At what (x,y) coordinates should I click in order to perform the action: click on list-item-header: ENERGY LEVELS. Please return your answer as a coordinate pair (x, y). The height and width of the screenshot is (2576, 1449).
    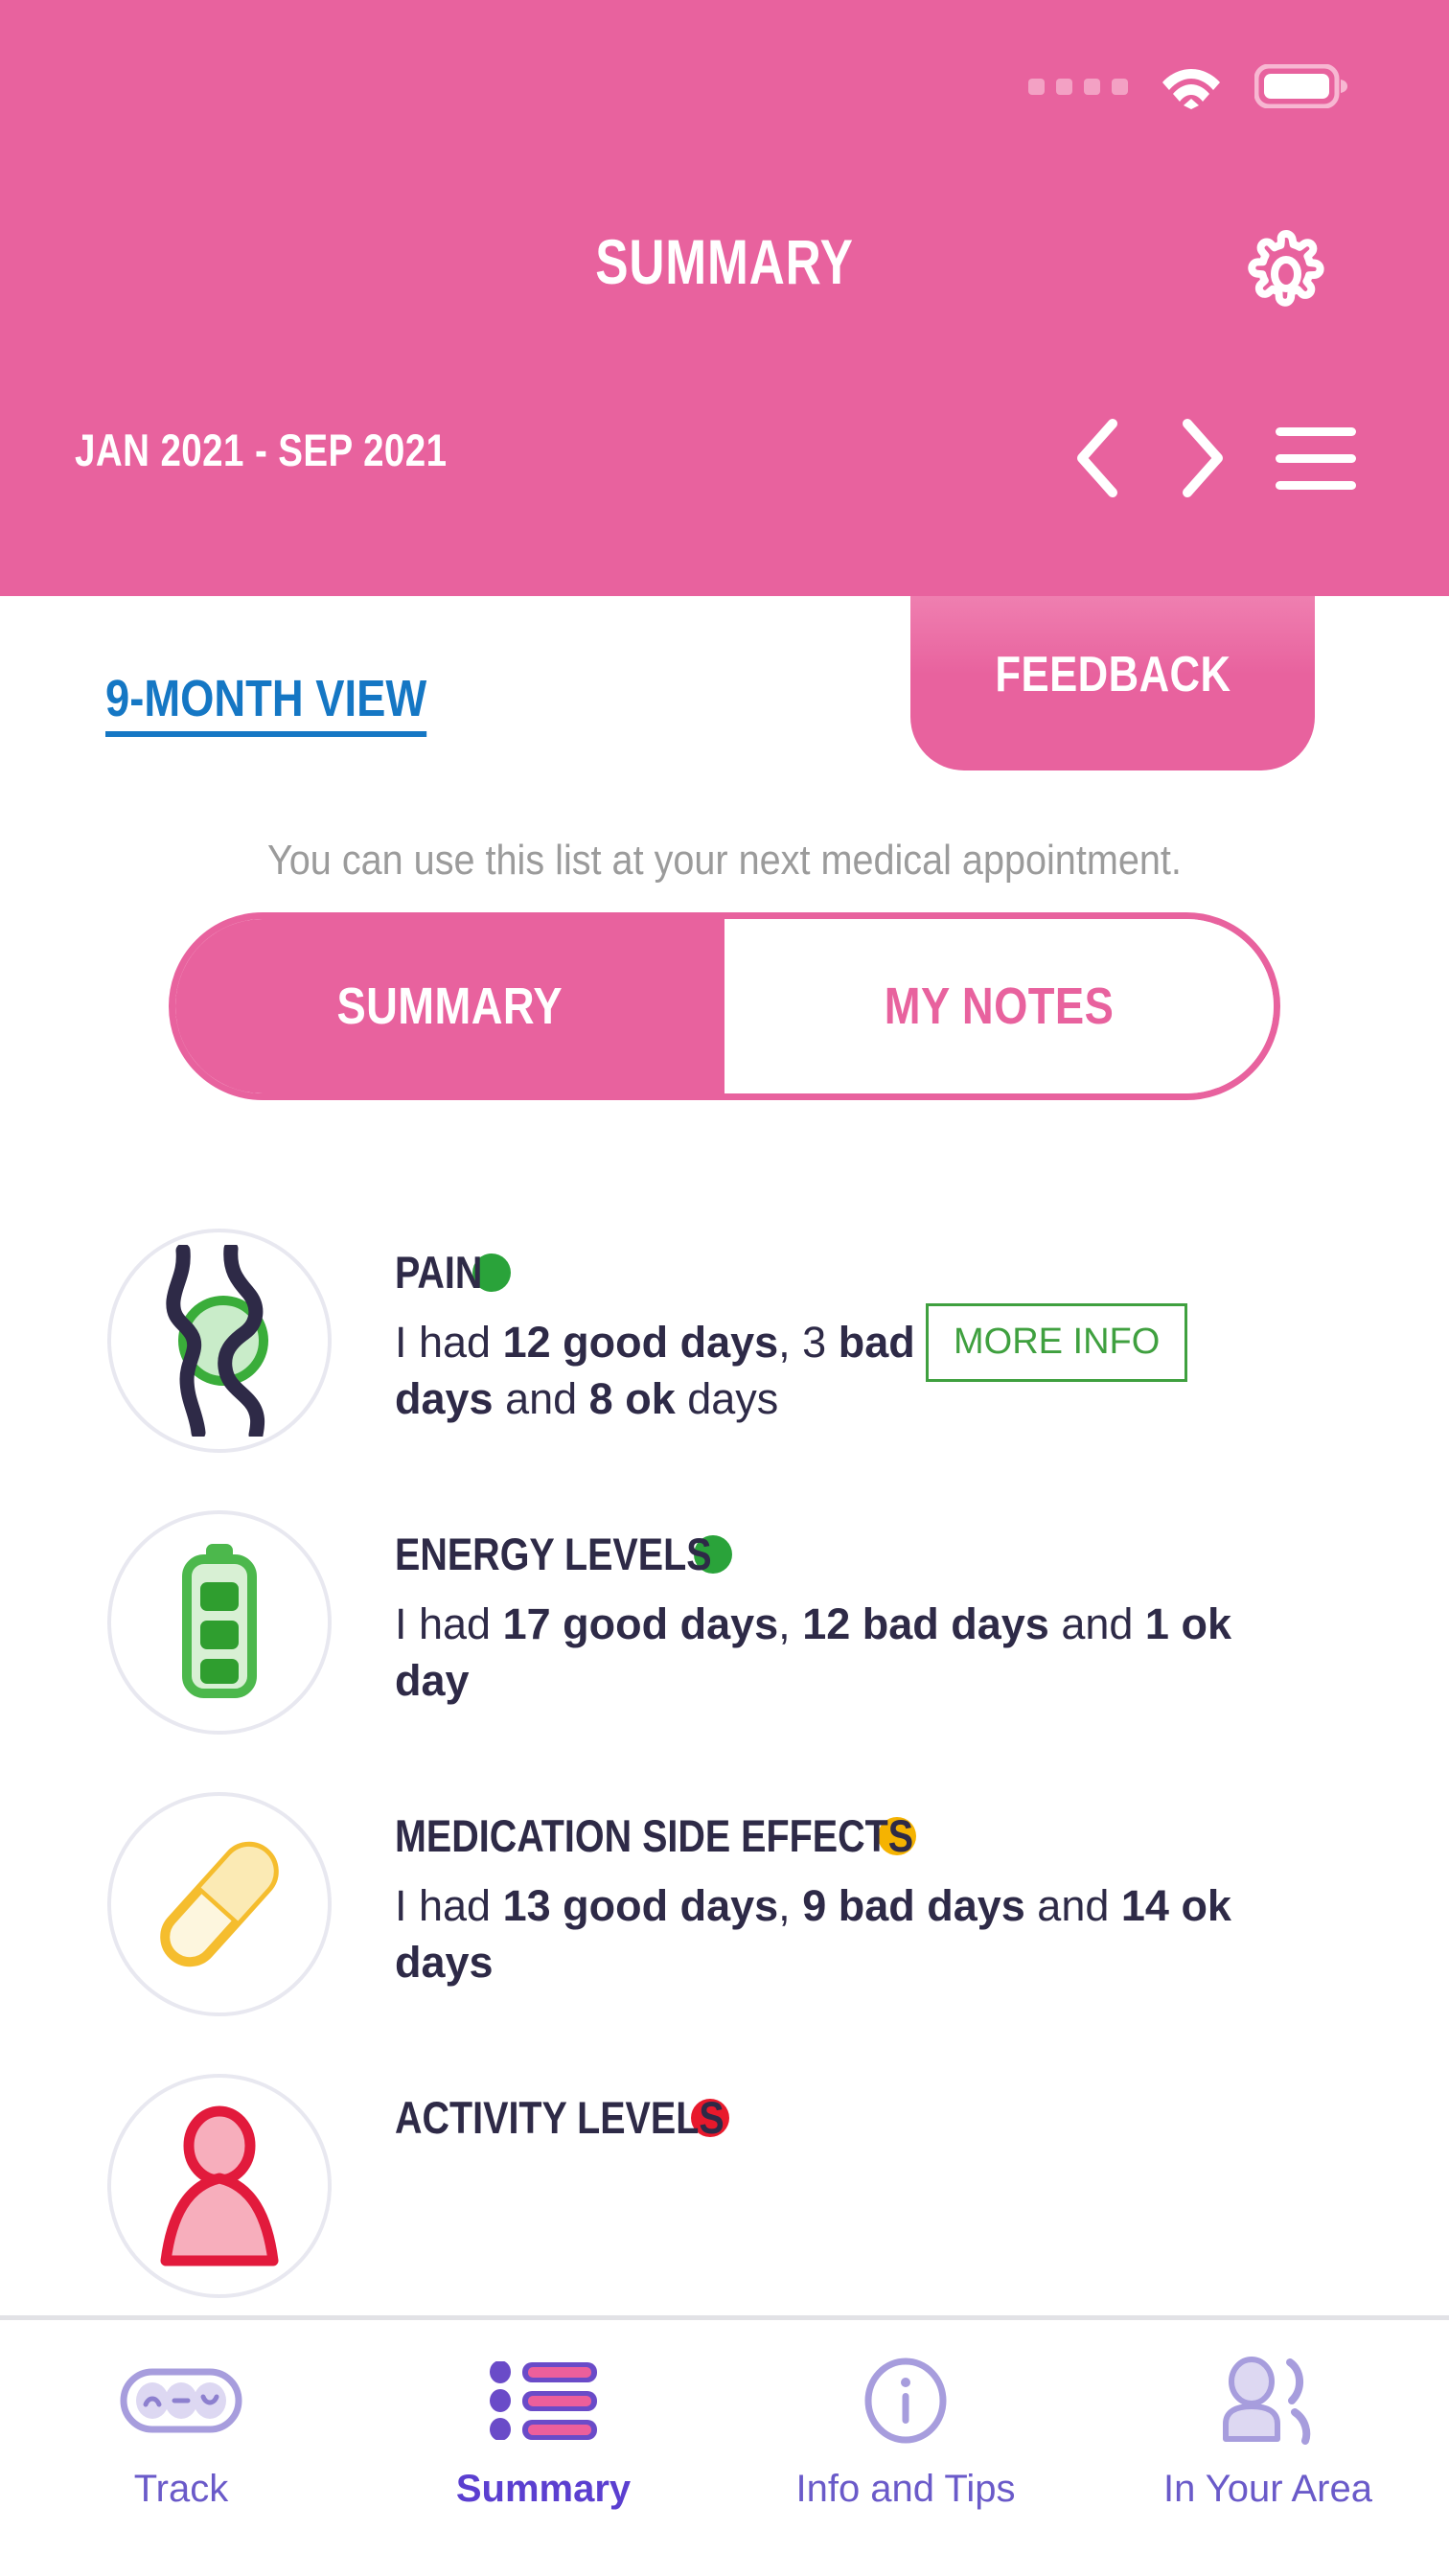
    Looking at the image, I should click on (922, 1553).